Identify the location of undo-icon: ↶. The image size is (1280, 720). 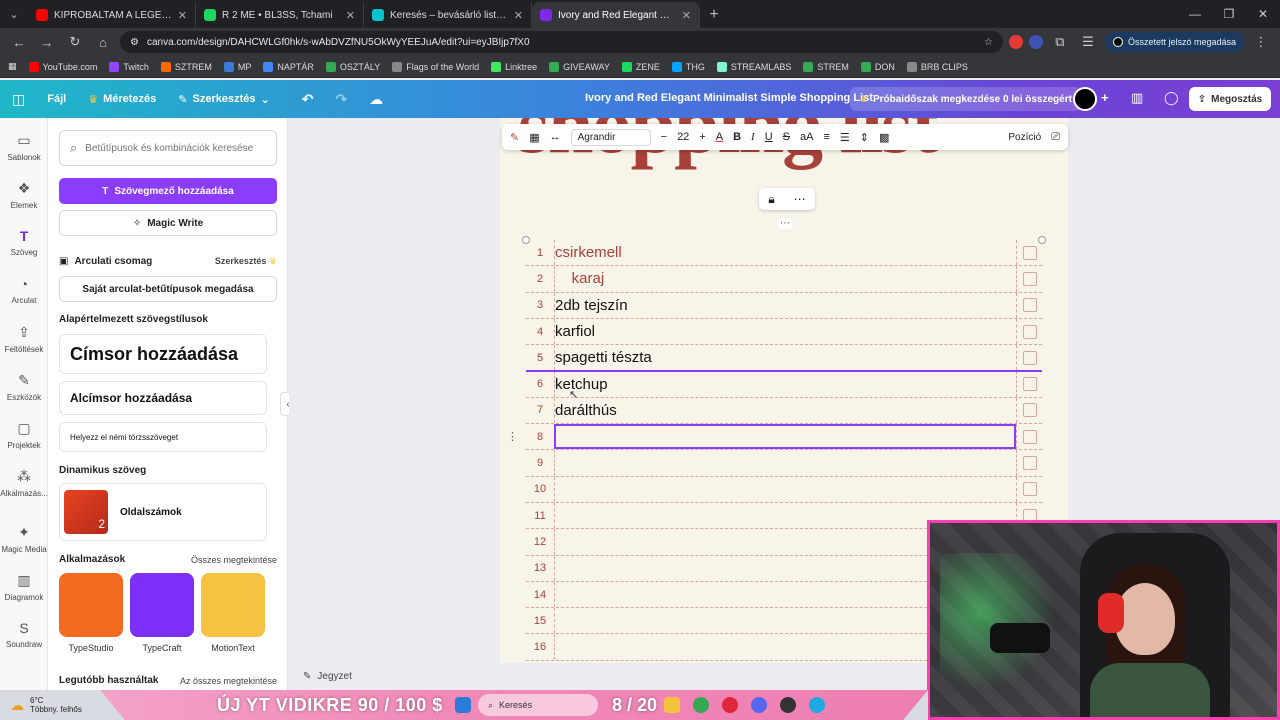
(308, 99).